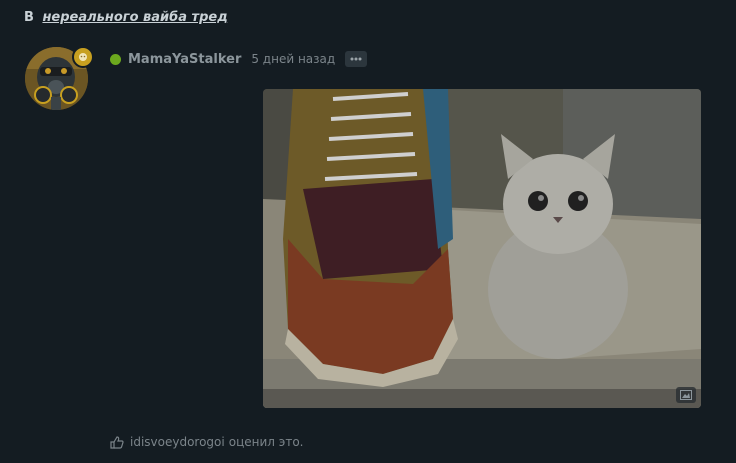 The width and height of the screenshot is (736, 463). I want to click on post-meta: MamaYaStalker 5 дней назад, so click(239, 59).